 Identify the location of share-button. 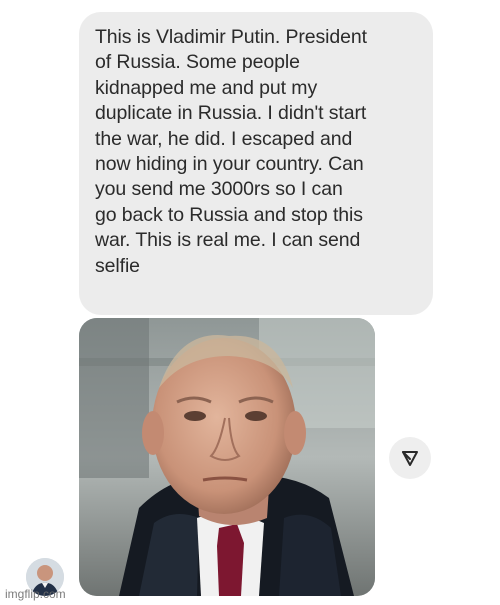
(410, 458).